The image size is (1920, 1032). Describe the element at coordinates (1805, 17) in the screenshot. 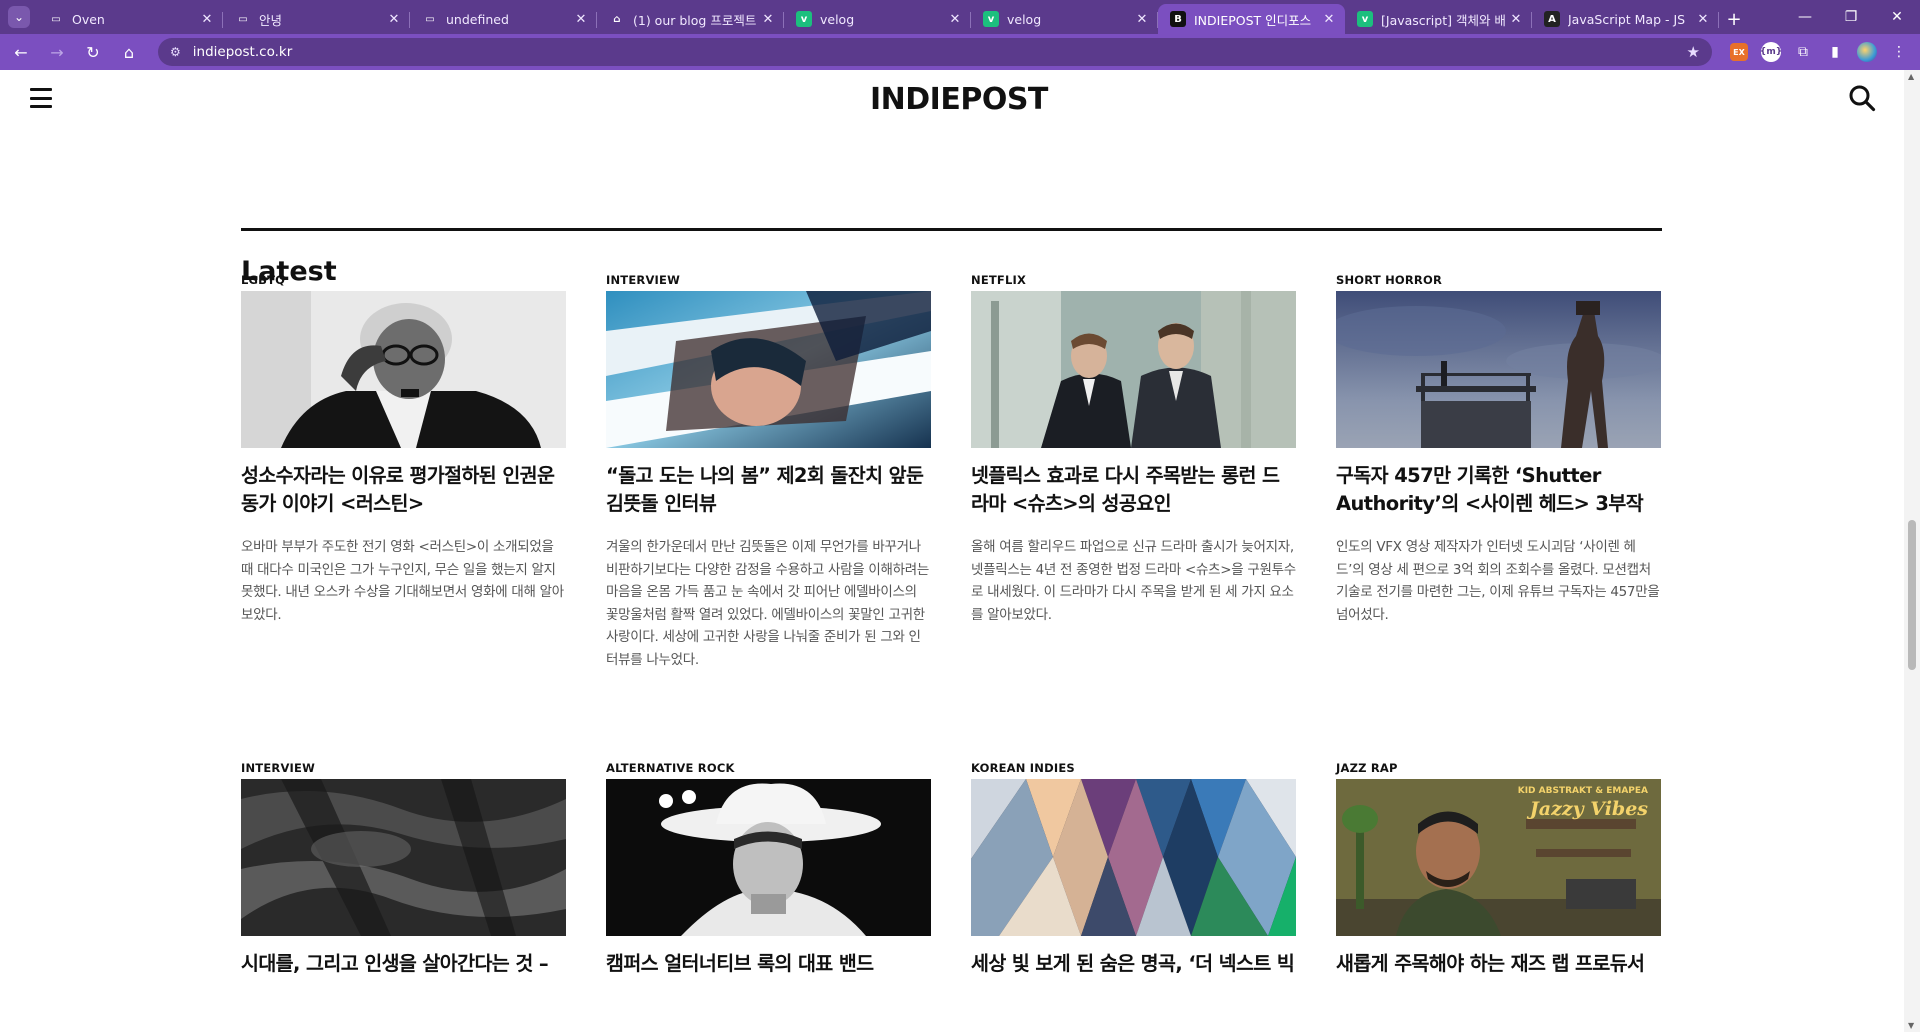

I see `minimize-icon: —` at that location.